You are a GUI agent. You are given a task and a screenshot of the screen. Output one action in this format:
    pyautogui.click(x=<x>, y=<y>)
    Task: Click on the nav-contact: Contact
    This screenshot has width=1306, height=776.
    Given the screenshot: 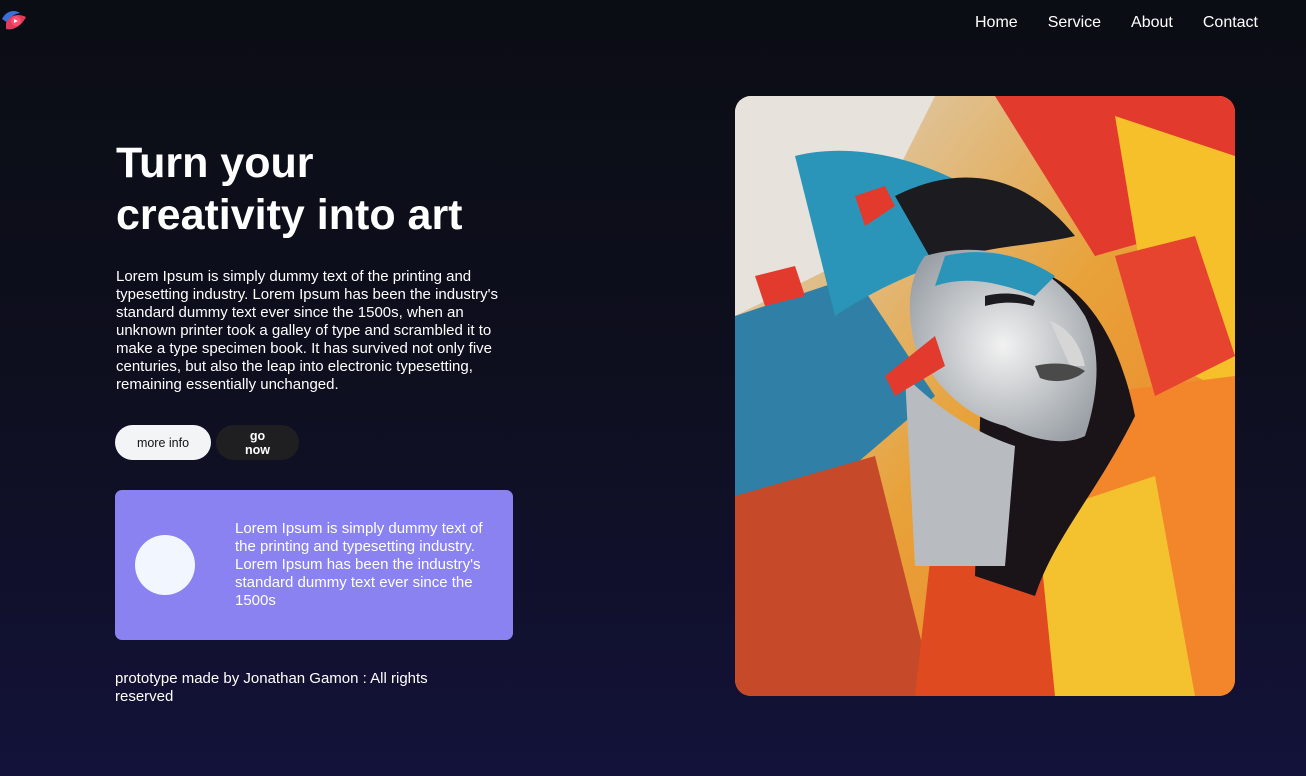 What is the action you would take?
    pyautogui.click(x=1230, y=23)
    